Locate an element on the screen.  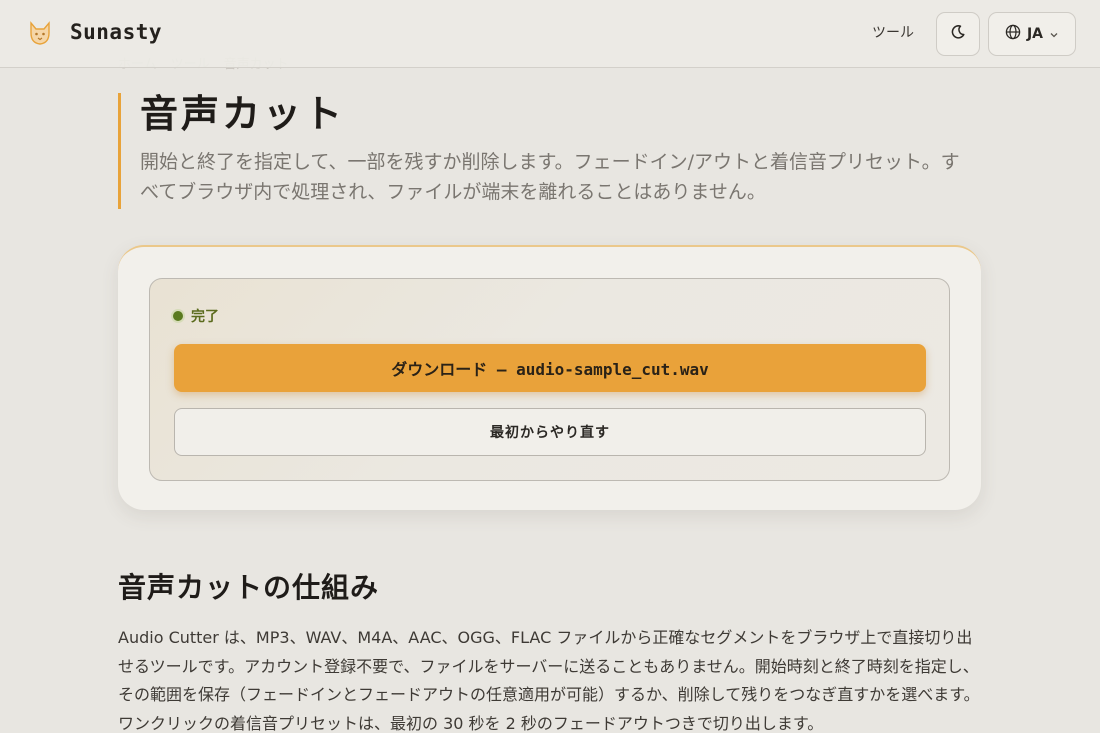
status-dot-icon is located at coordinates (178, 316).